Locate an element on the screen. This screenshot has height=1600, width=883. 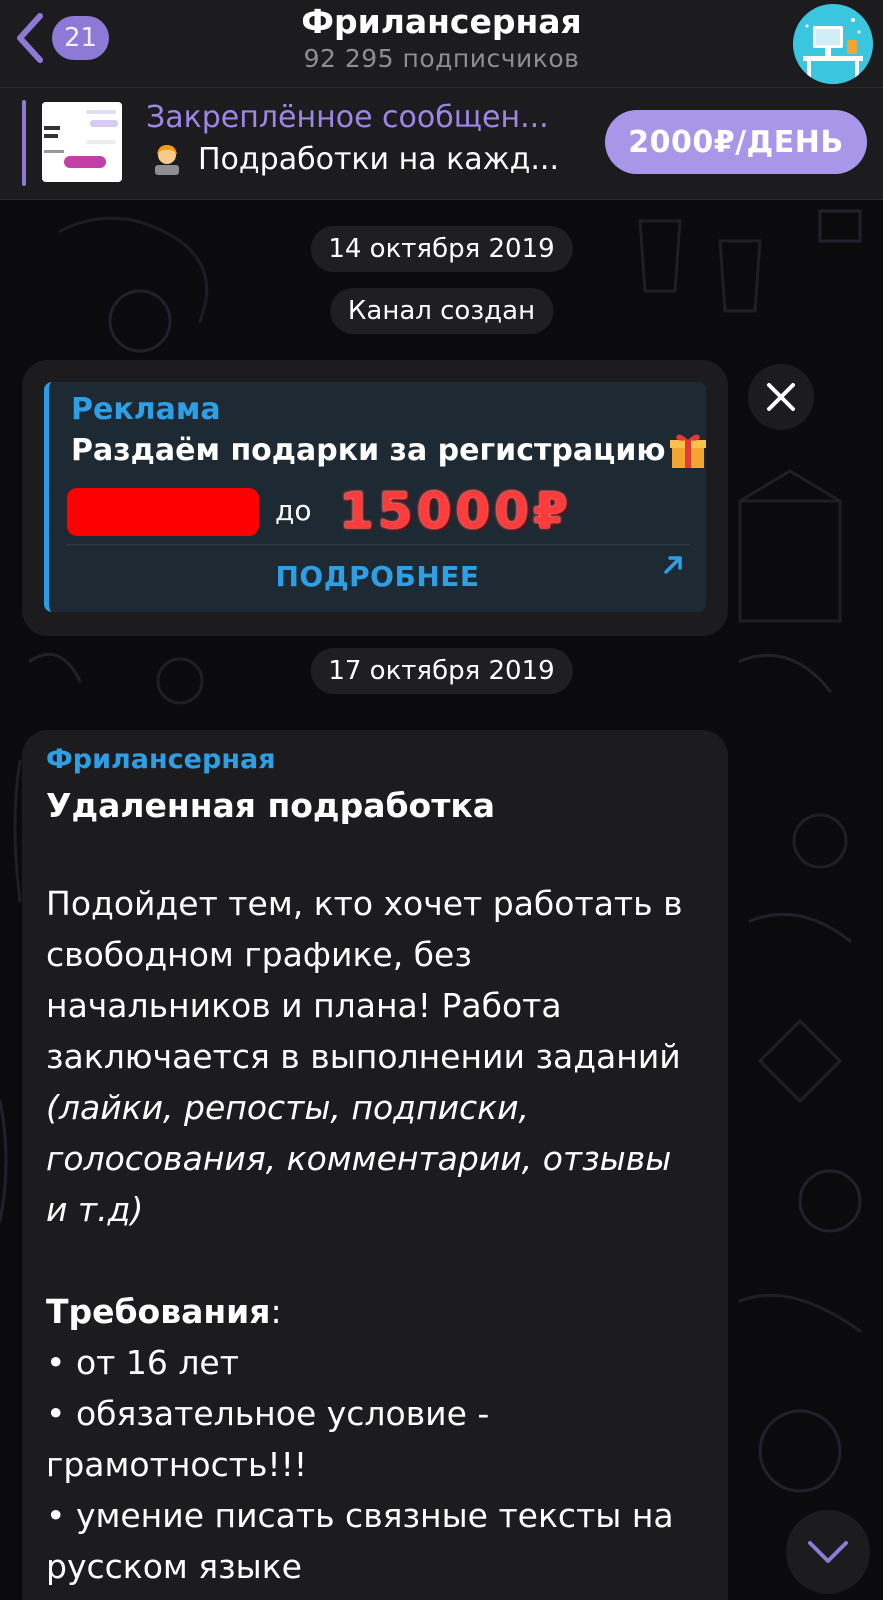
pinned-thumbnail is located at coordinates (82, 142).